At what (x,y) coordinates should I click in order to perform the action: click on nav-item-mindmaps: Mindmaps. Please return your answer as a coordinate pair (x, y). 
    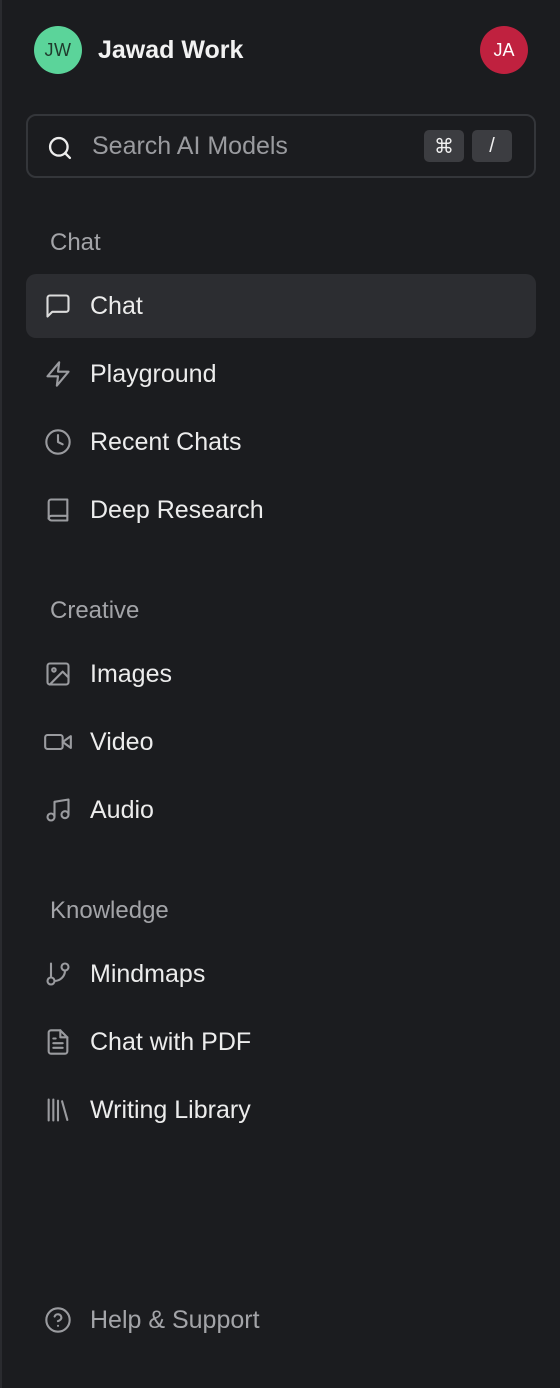
    Looking at the image, I should click on (281, 974).